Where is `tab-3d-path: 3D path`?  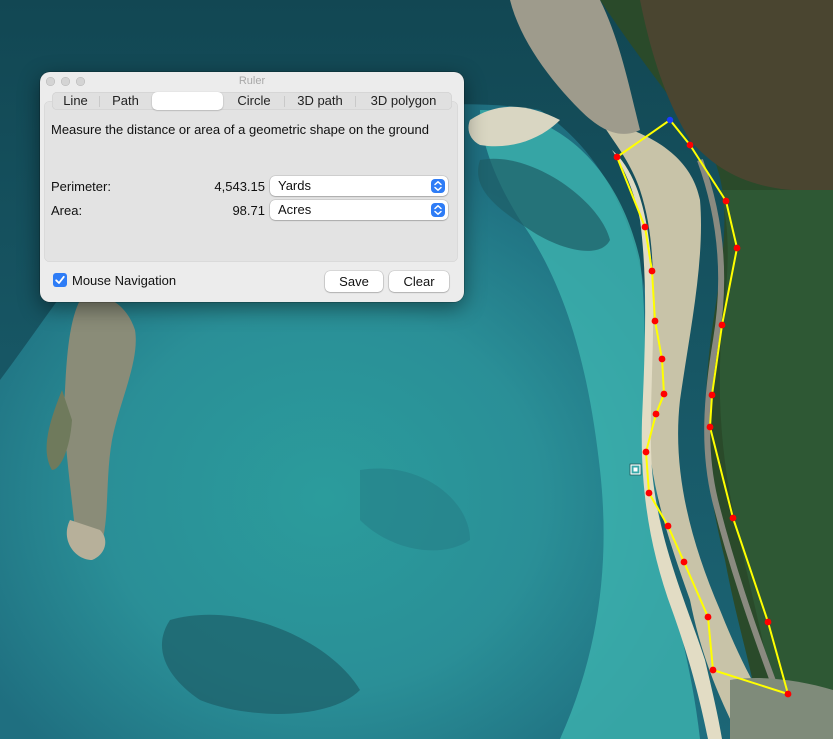
tab-3d-path: 3D path is located at coordinates (320, 101).